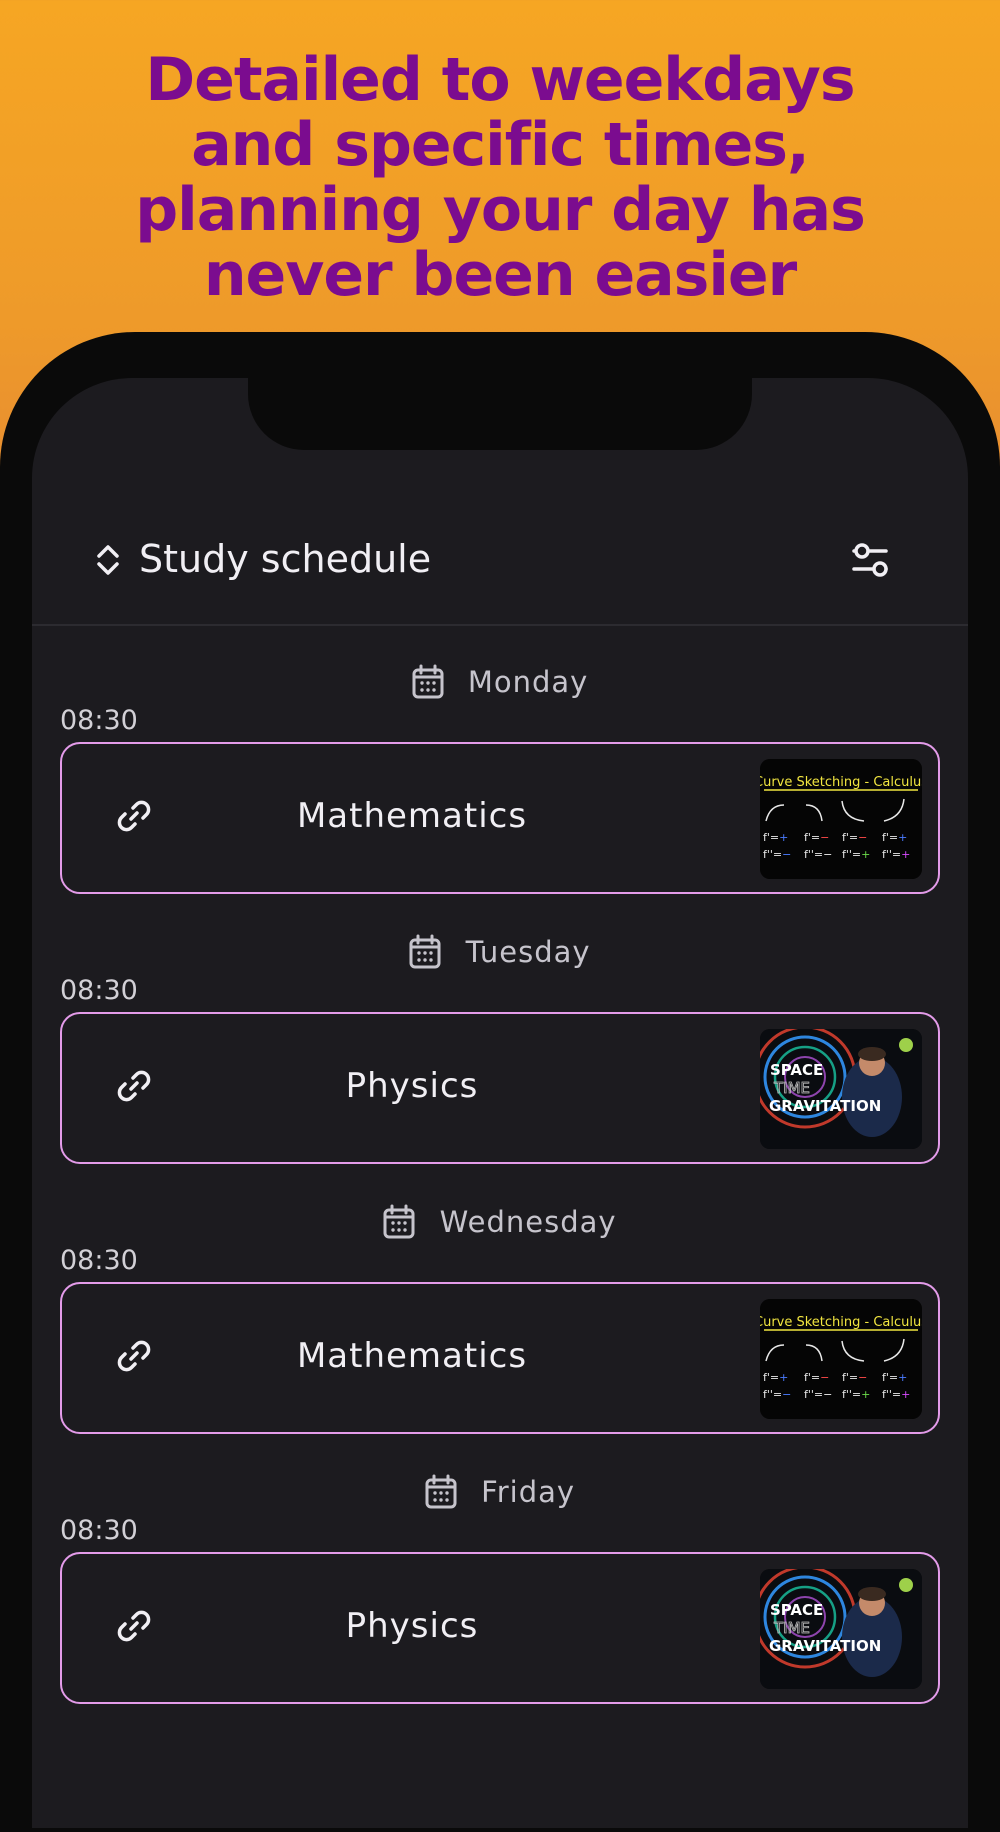 This screenshot has width=1000, height=1832. Describe the element at coordinates (872, 560) in the screenshot. I see `sliders-icon` at that location.